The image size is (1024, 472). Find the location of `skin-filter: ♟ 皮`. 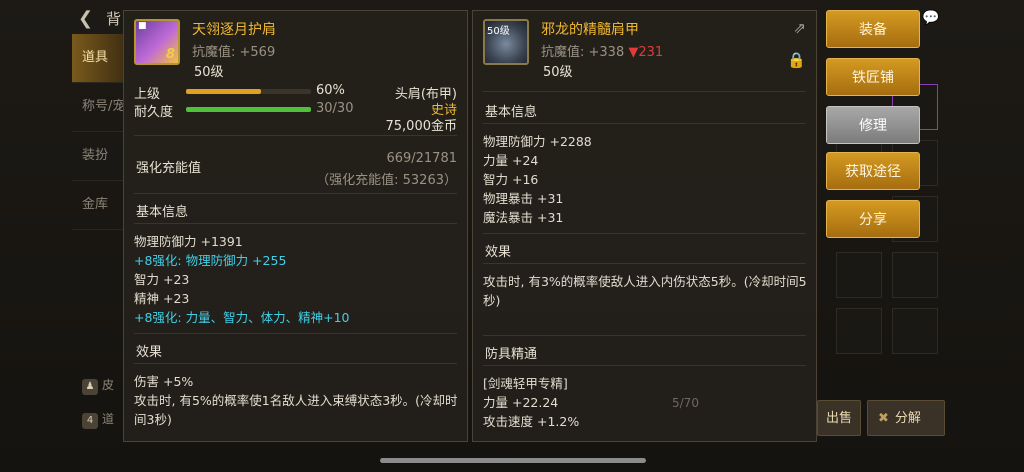

skin-filter: ♟ 皮 is located at coordinates (98, 385).